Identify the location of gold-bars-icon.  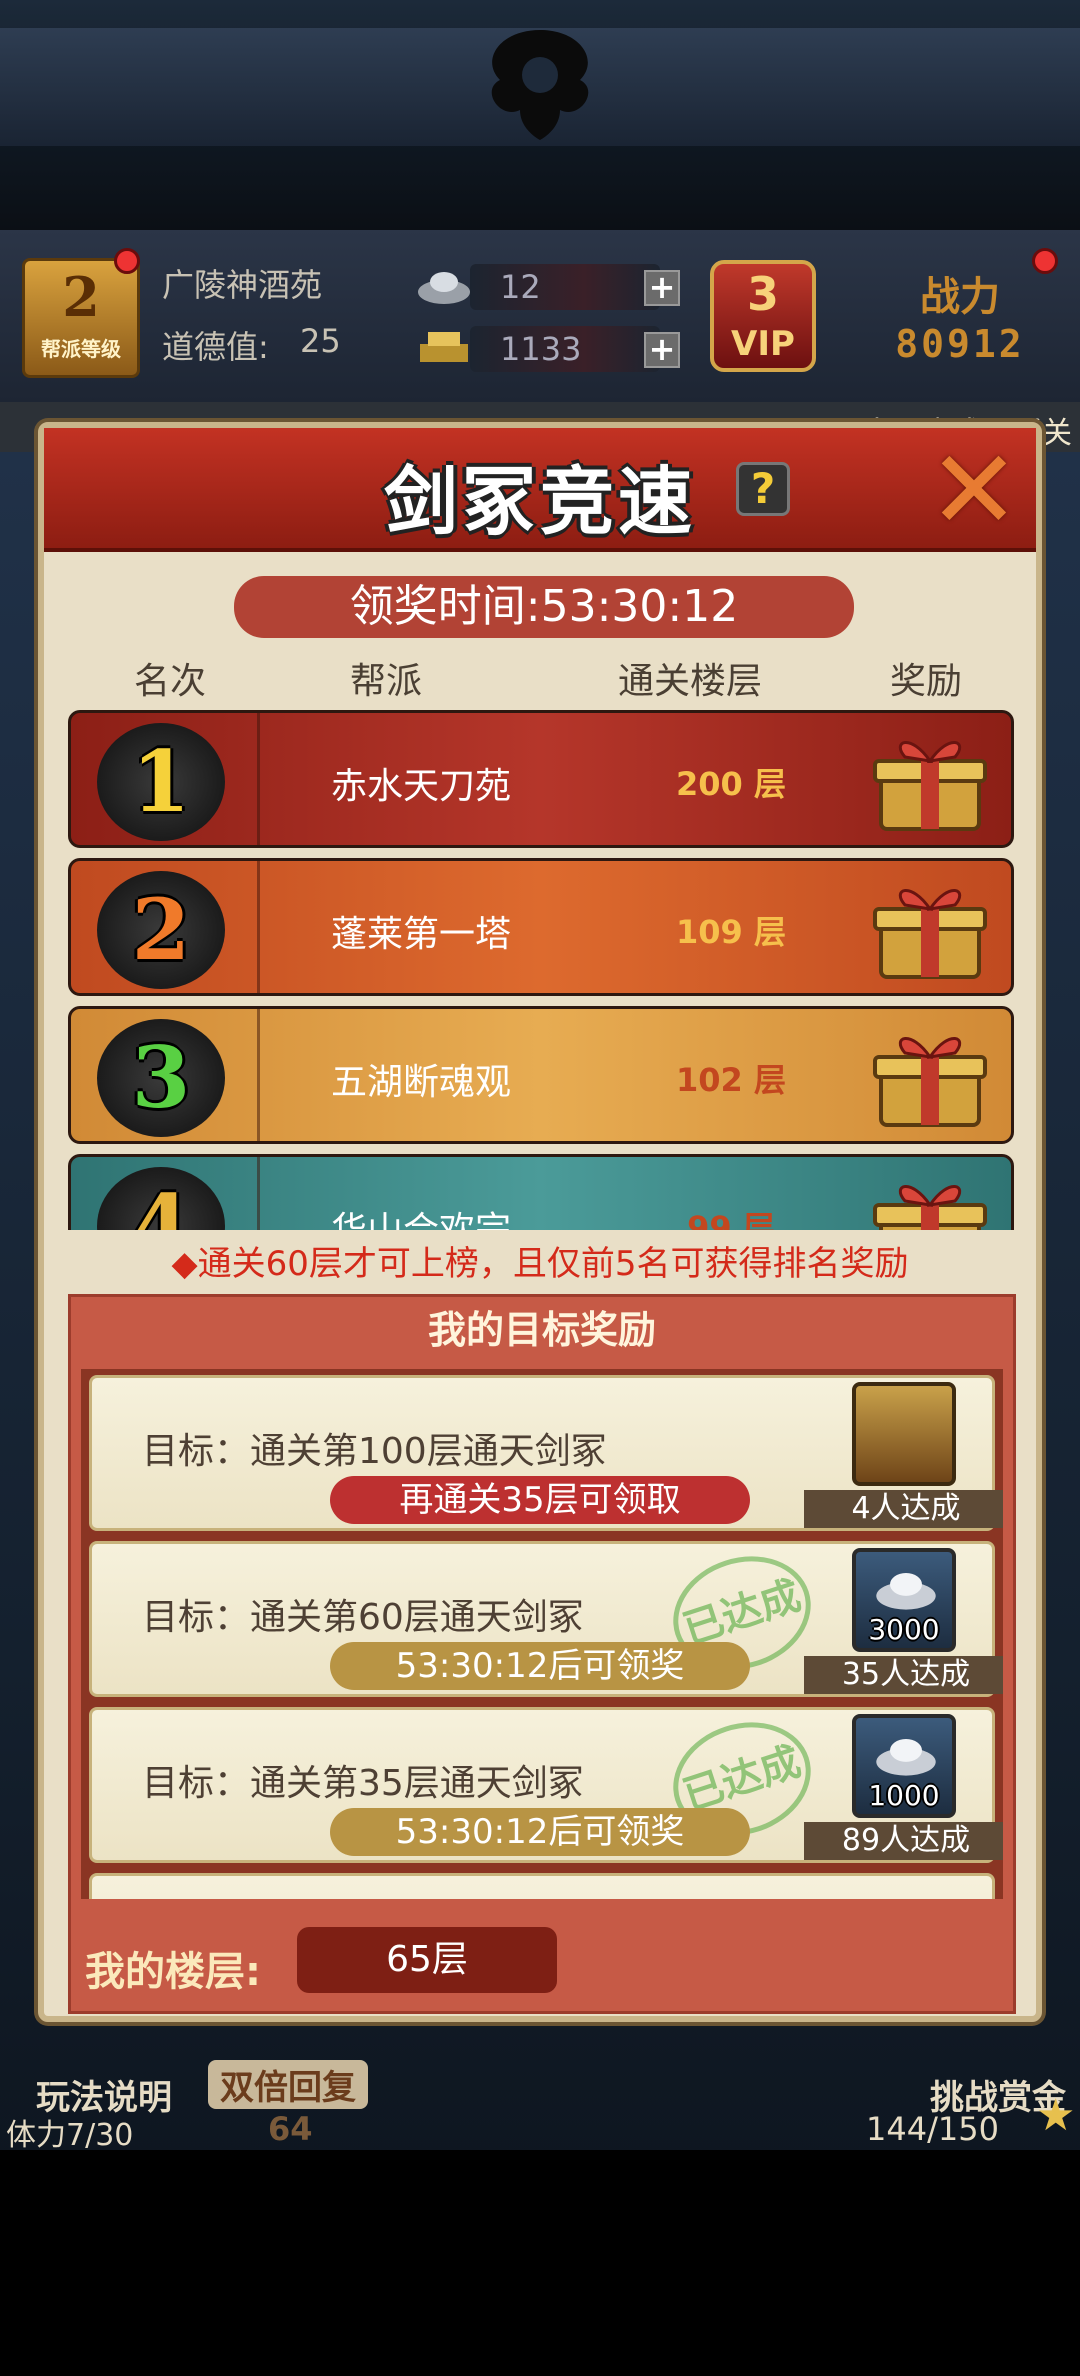
(444, 347).